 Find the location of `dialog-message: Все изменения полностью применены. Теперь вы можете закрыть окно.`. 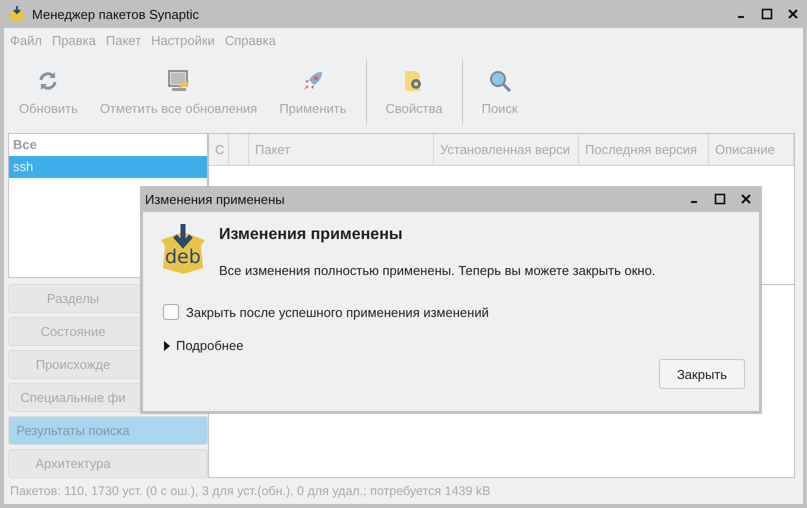

dialog-message: Все изменения полностью применены. Теперь вы можете закрыть окно. is located at coordinates (437, 270).